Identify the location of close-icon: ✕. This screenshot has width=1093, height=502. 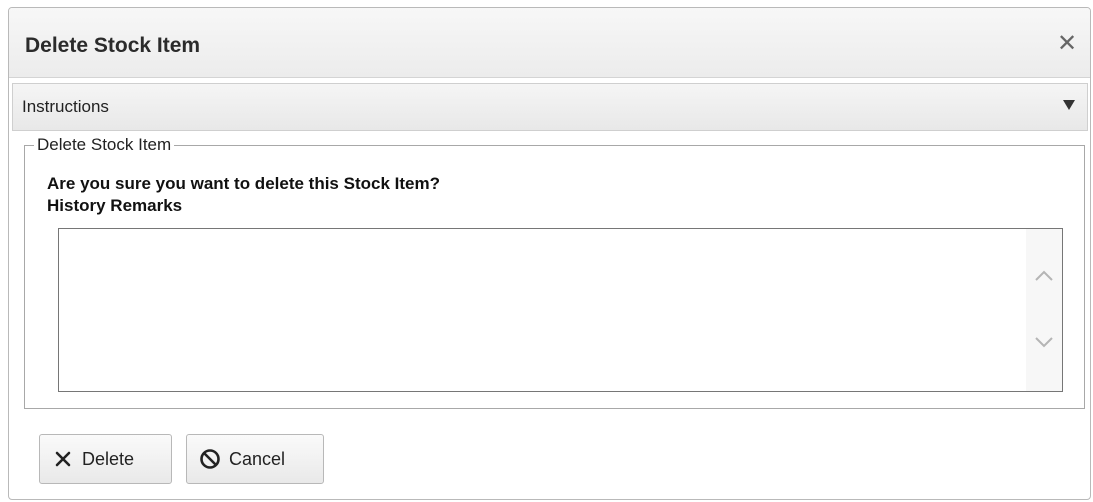
(1067, 44).